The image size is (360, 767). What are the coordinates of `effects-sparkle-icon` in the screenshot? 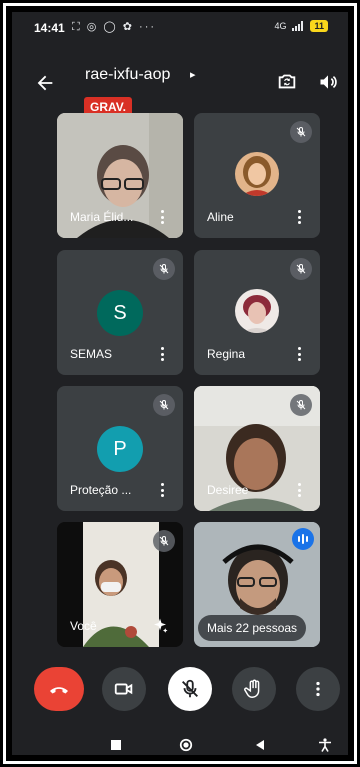 It's located at (160, 626).